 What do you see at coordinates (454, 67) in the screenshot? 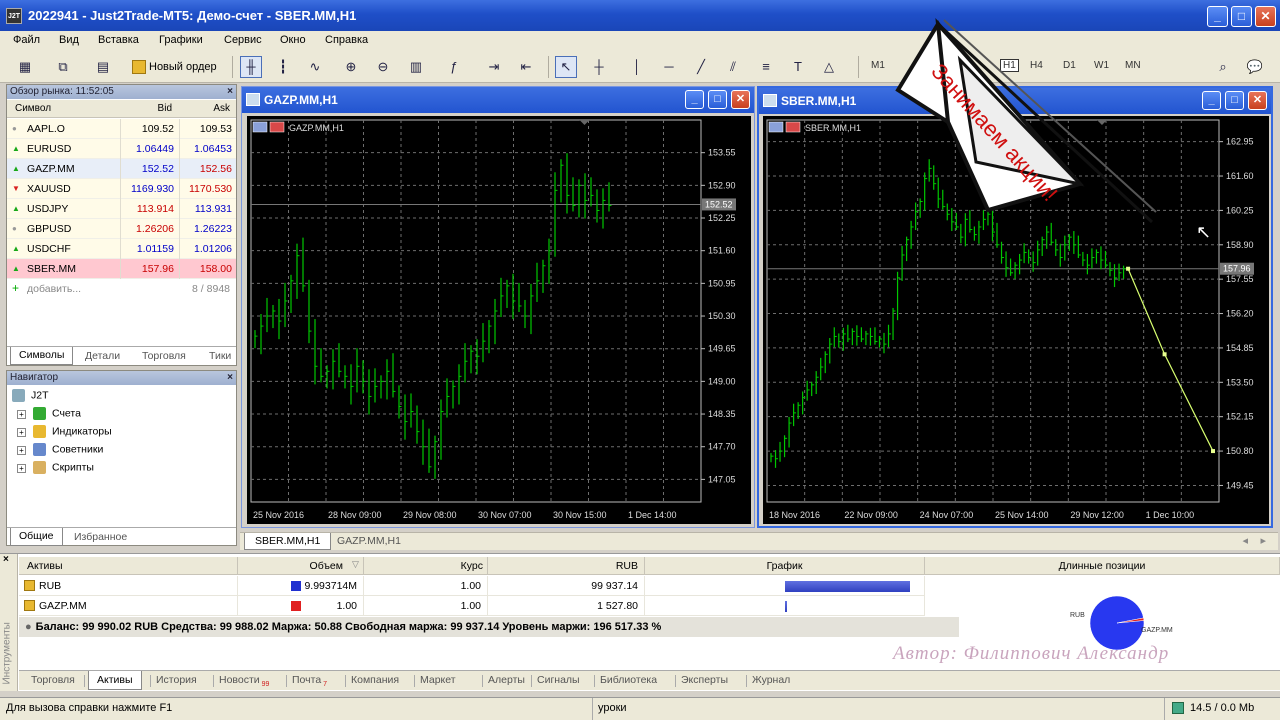
I see `indicators-icon: ƒ` at bounding box center [454, 67].